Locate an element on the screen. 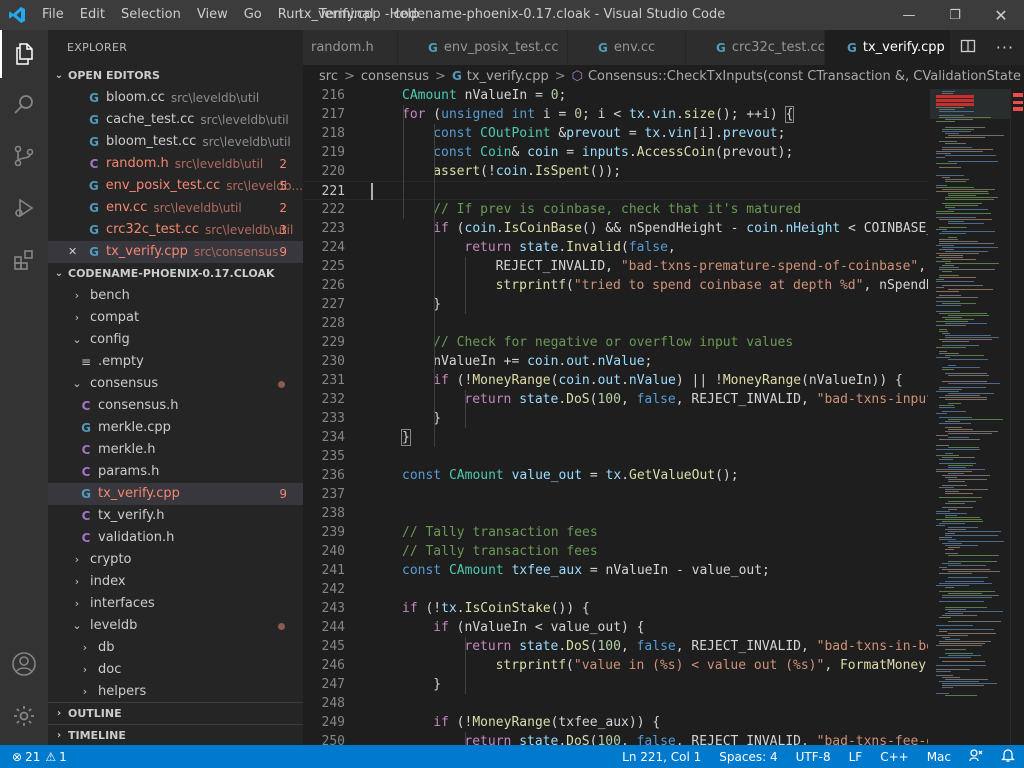  indentation: Spaces: 4 is located at coordinates (748, 757).